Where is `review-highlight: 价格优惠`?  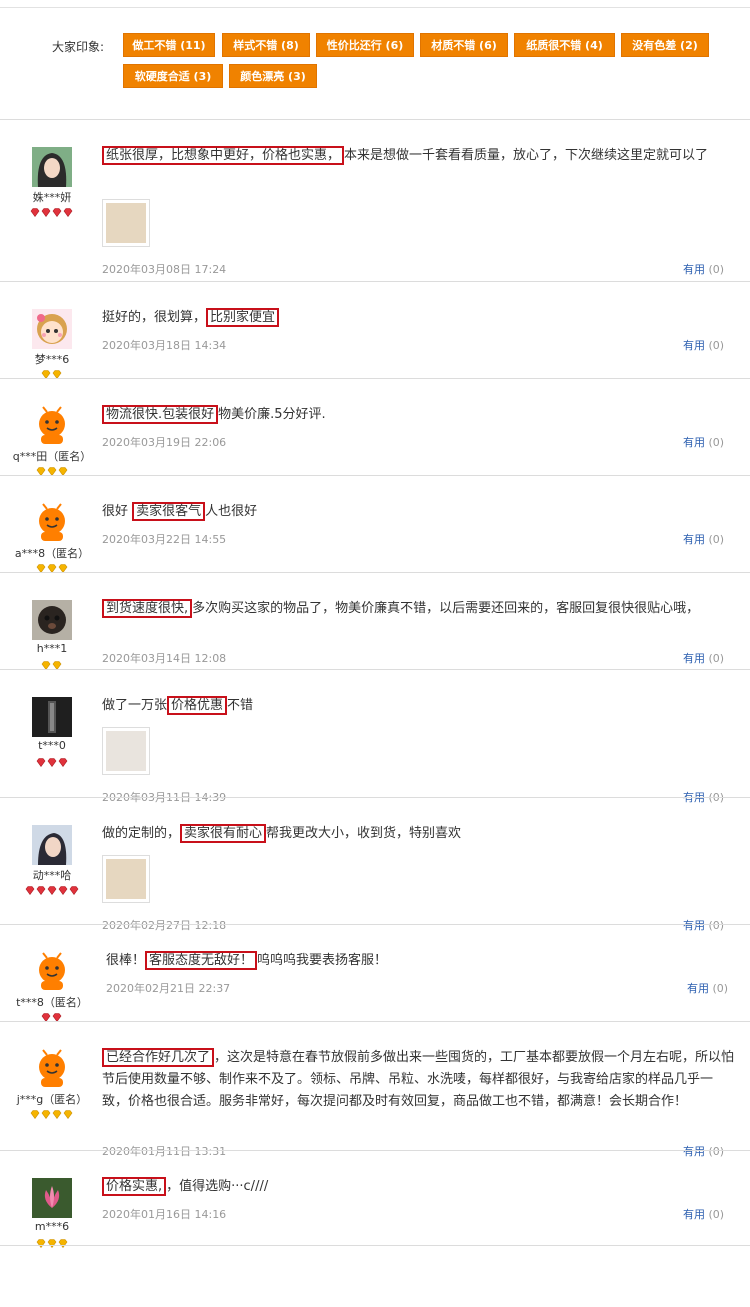
review-highlight: 价格优惠 is located at coordinates (197, 705).